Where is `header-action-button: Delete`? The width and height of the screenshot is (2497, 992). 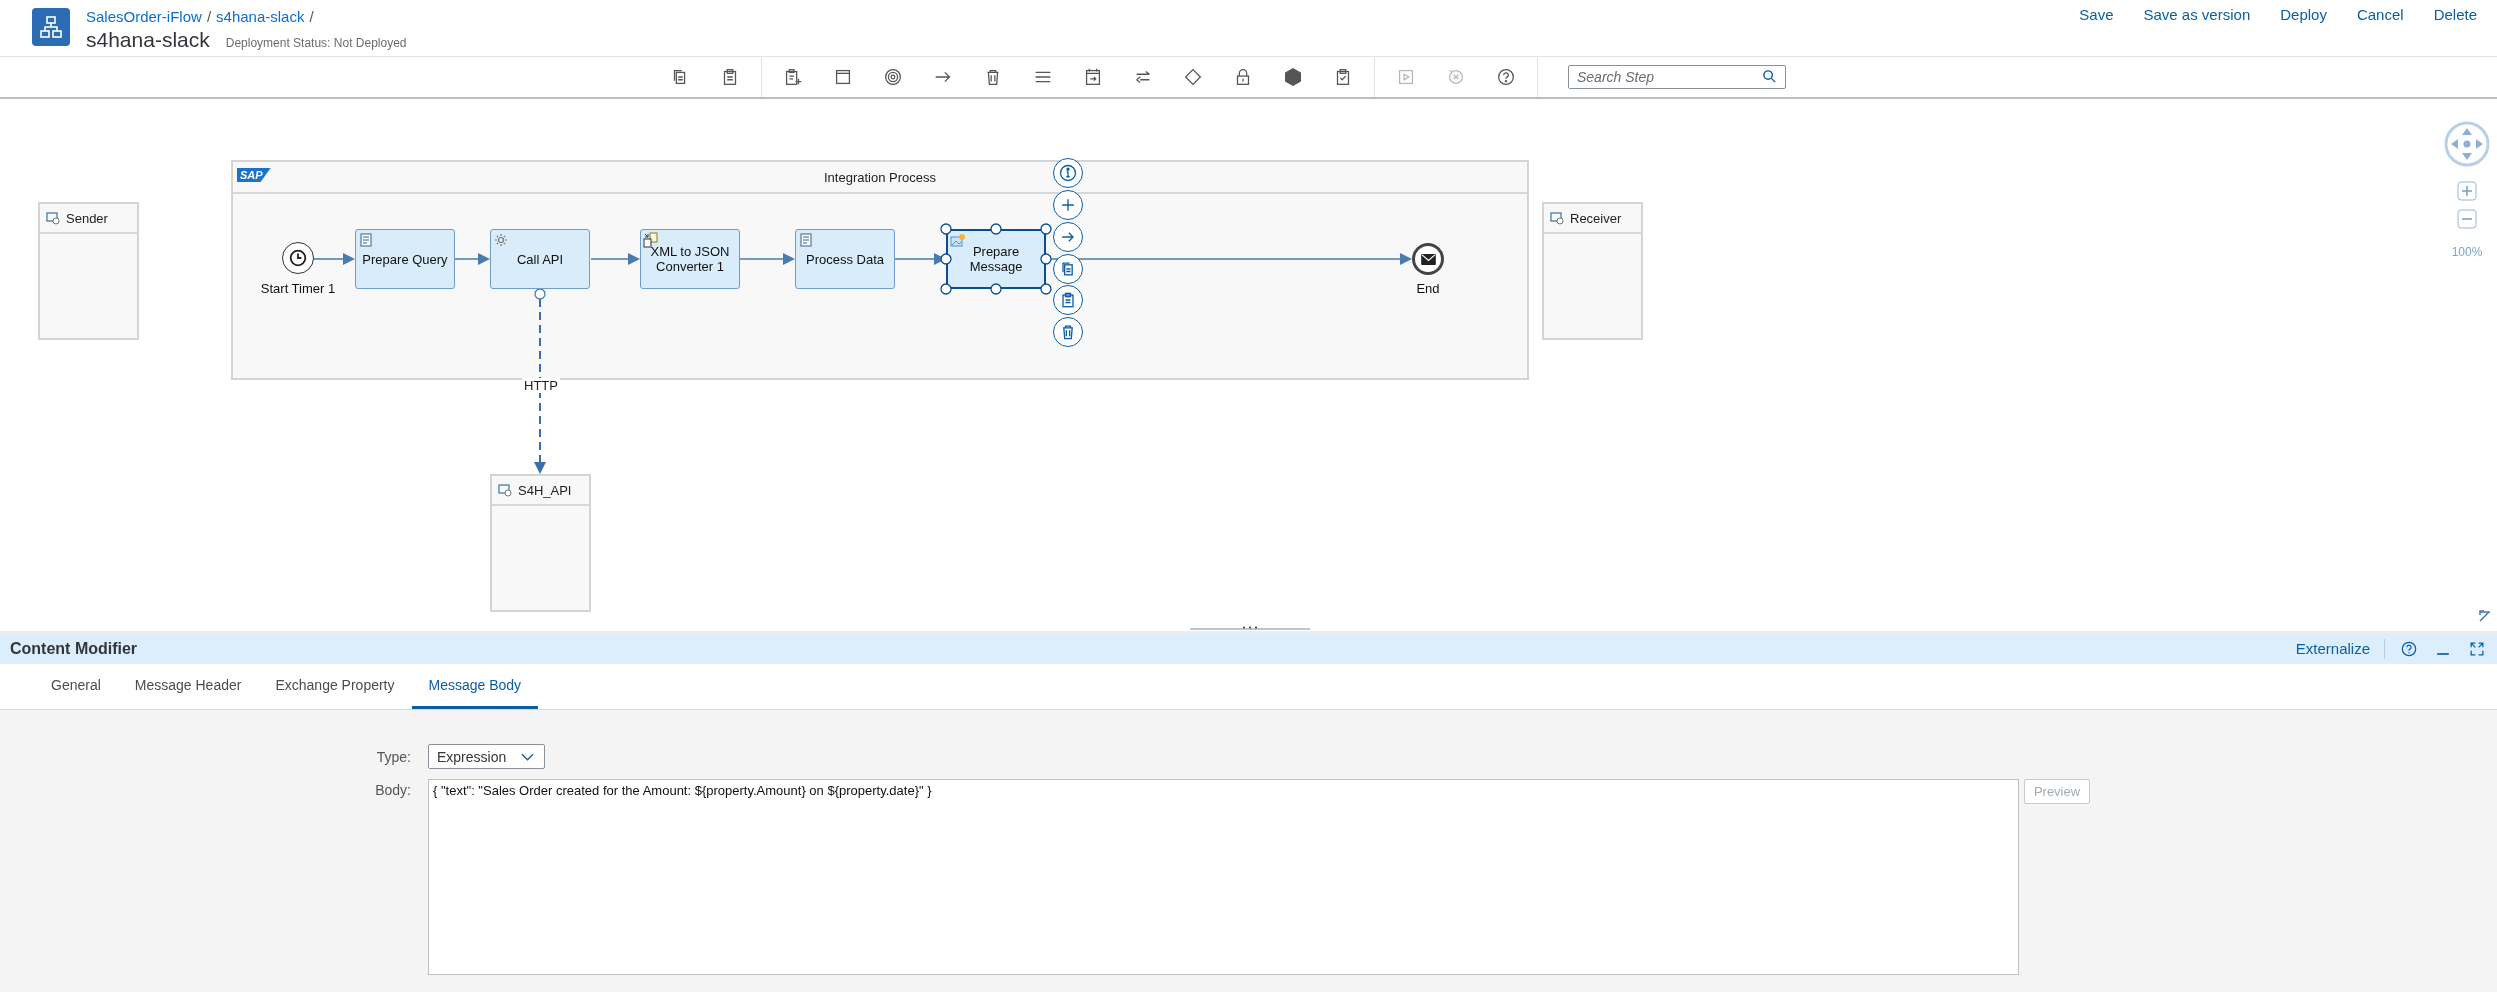
header-action-button: Delete is located at coordinates (2455, 14).